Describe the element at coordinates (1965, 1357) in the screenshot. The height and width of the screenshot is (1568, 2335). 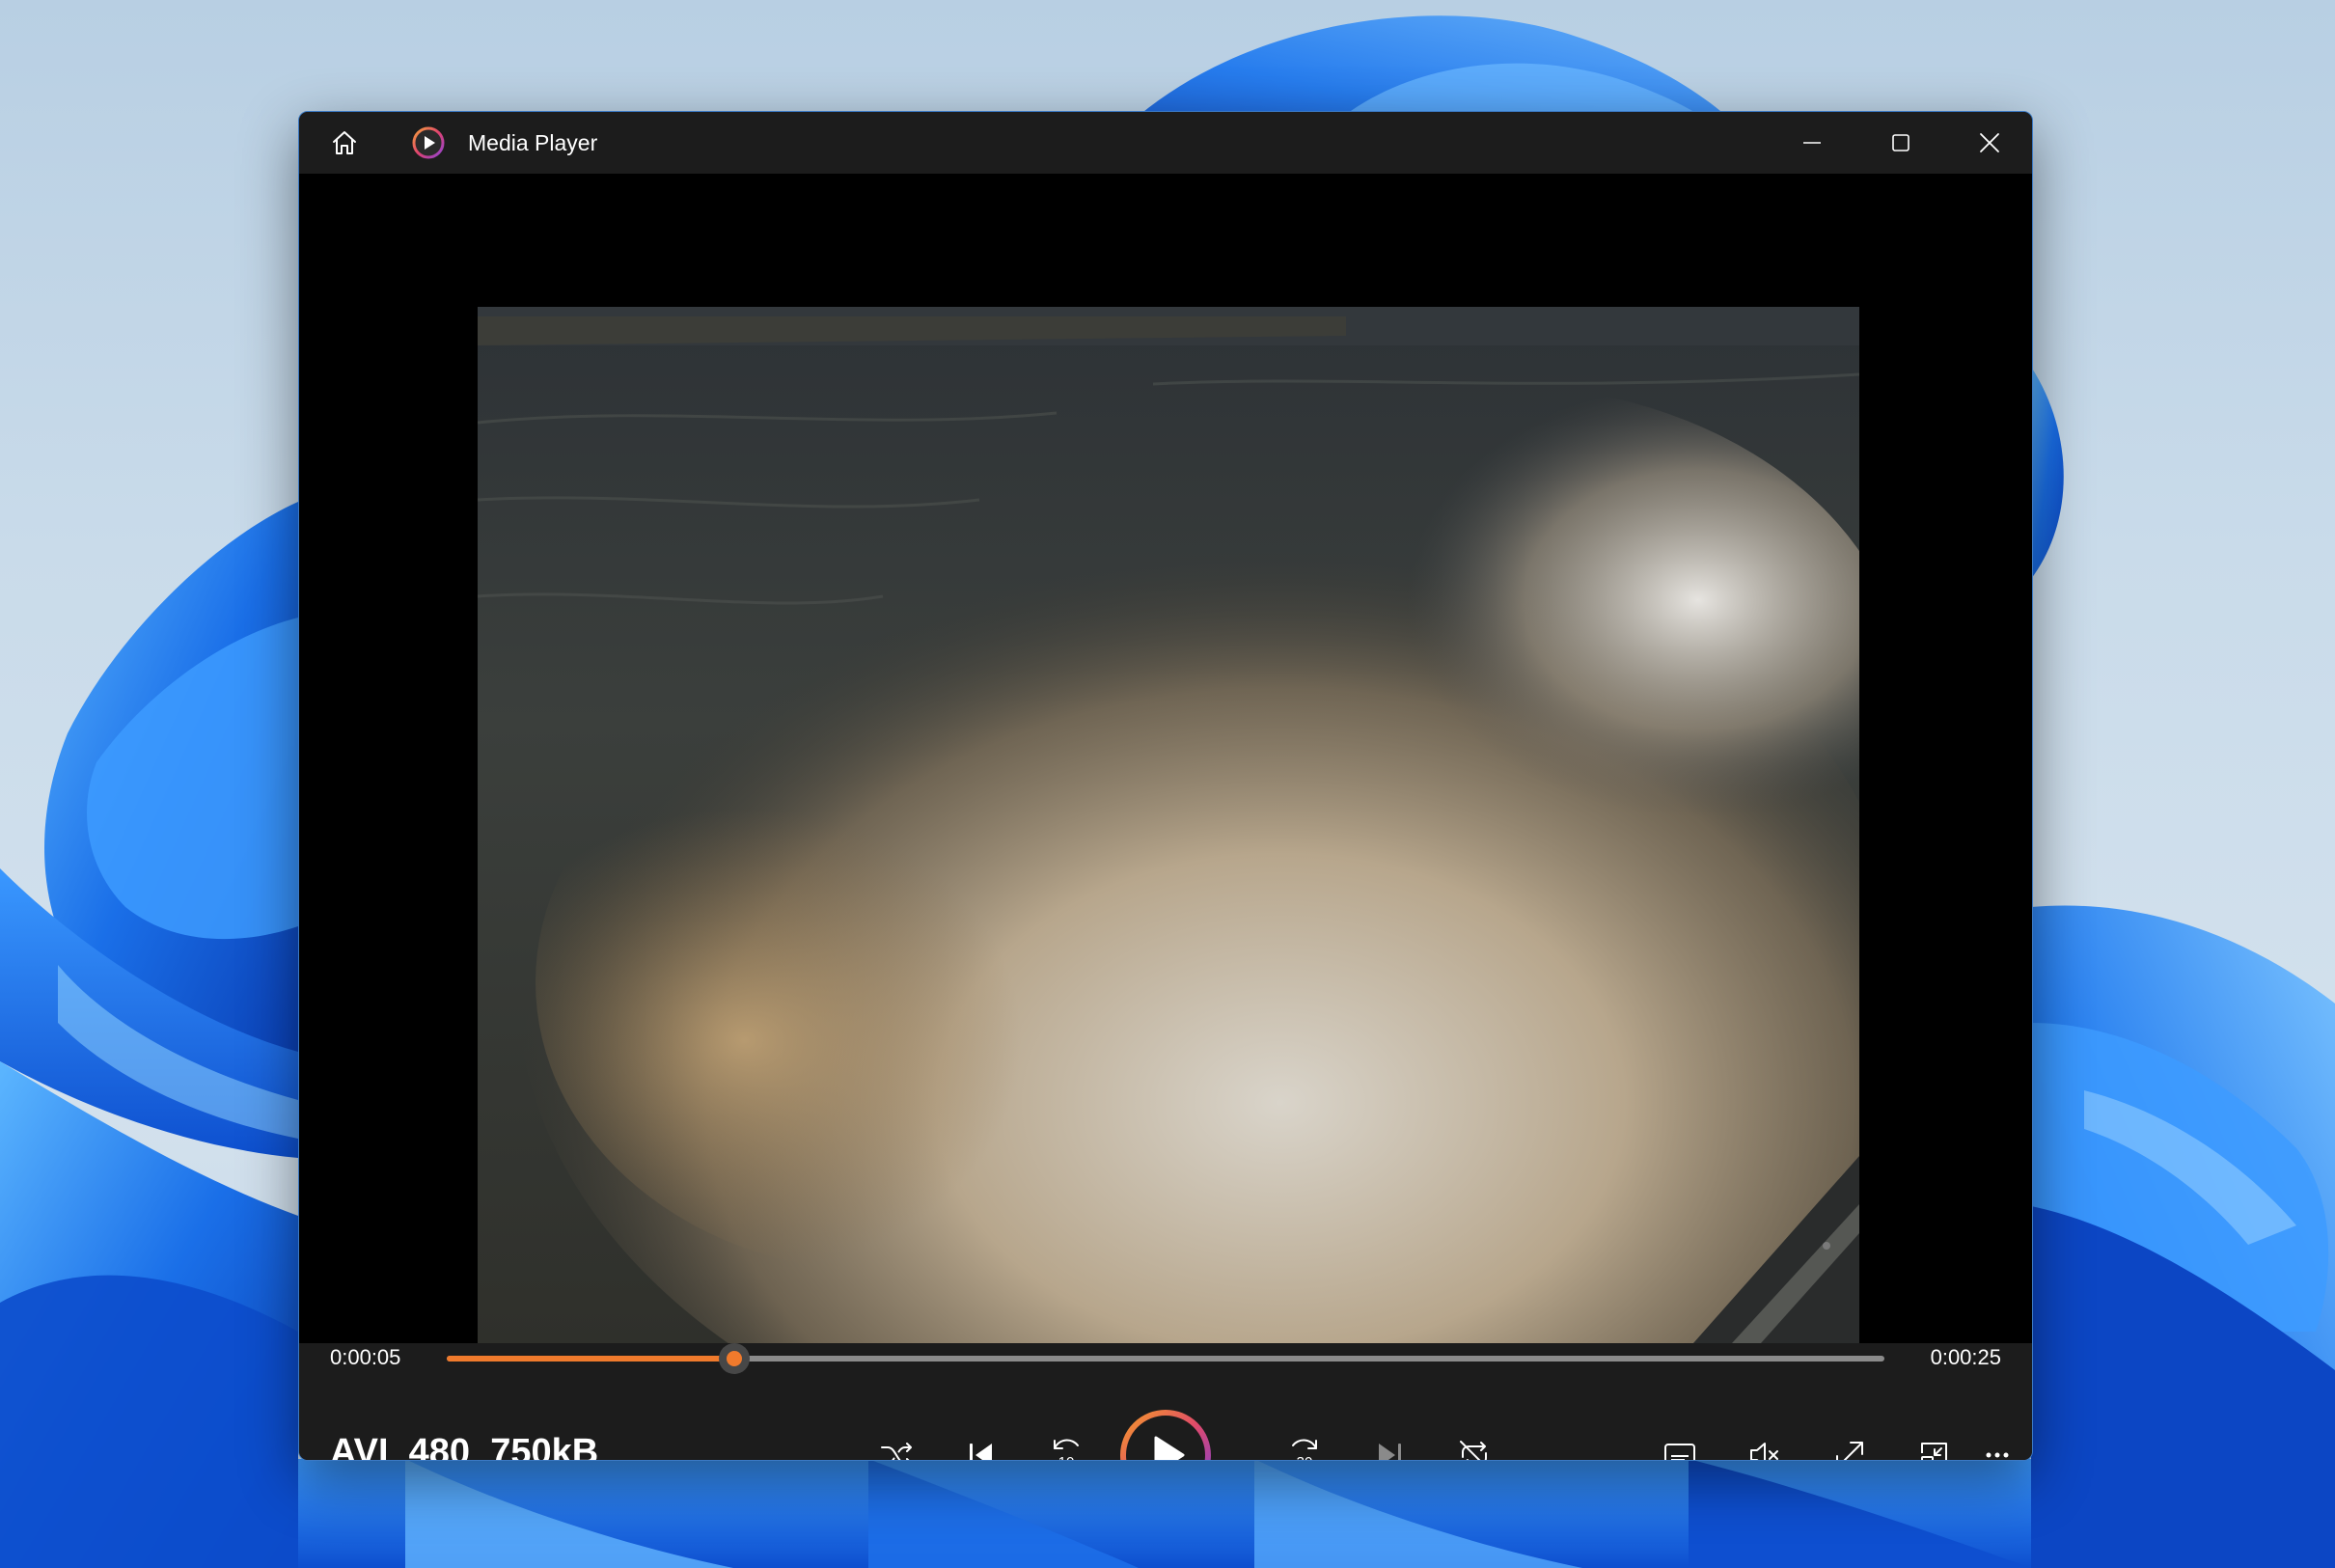
I see `total-duration: 0:00:25` at that location.